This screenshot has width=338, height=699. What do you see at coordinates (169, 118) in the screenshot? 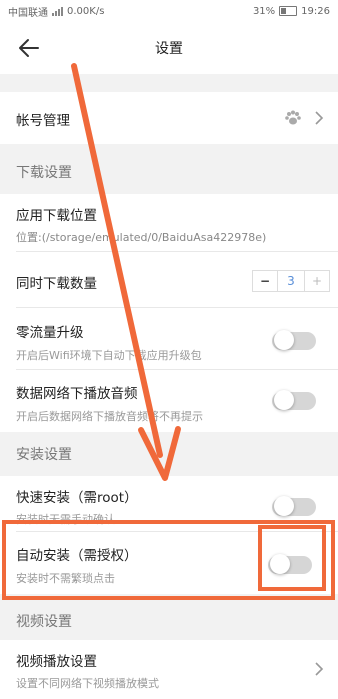
I see `account-management-row: 帐号管理` at bounding box center [169, 118].